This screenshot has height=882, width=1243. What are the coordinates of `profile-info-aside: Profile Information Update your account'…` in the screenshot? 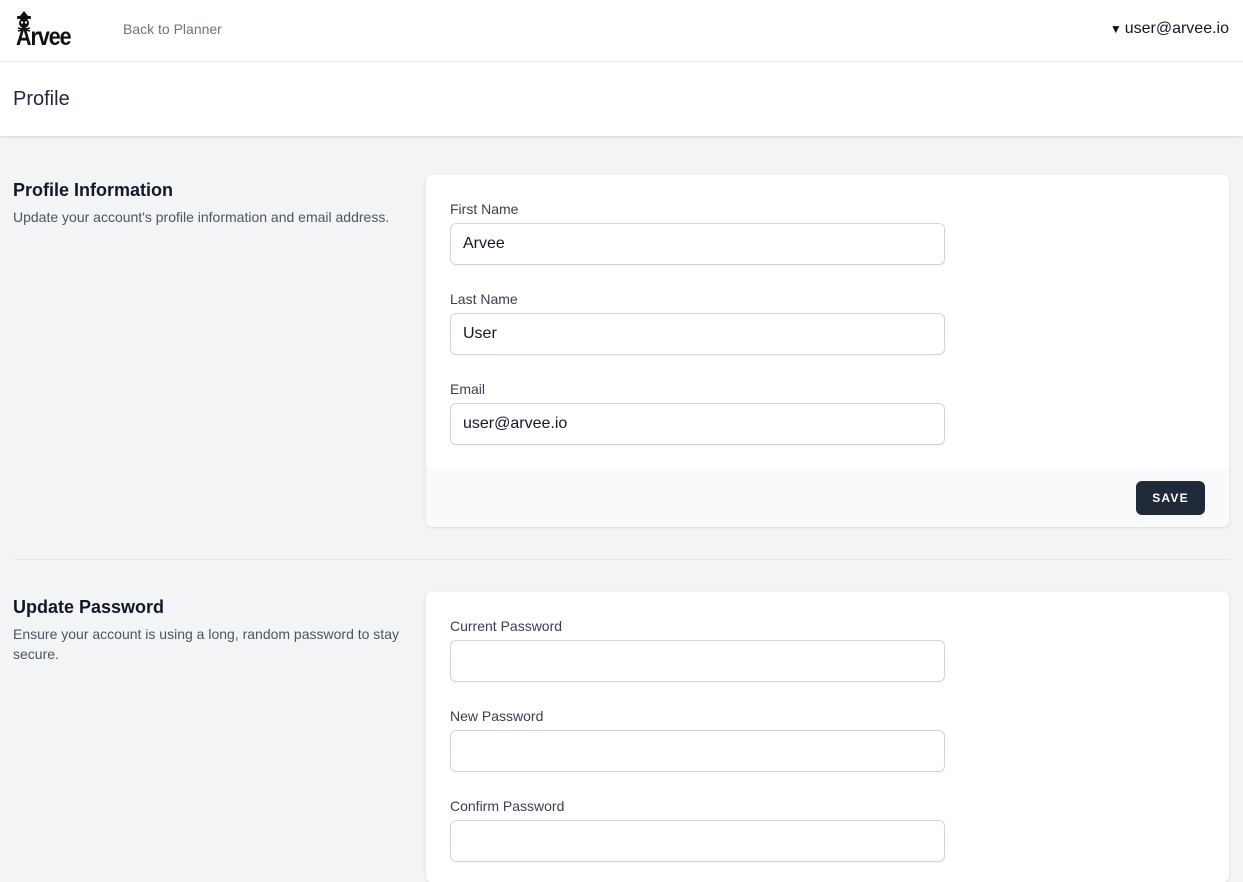 It's located at (213, 203).